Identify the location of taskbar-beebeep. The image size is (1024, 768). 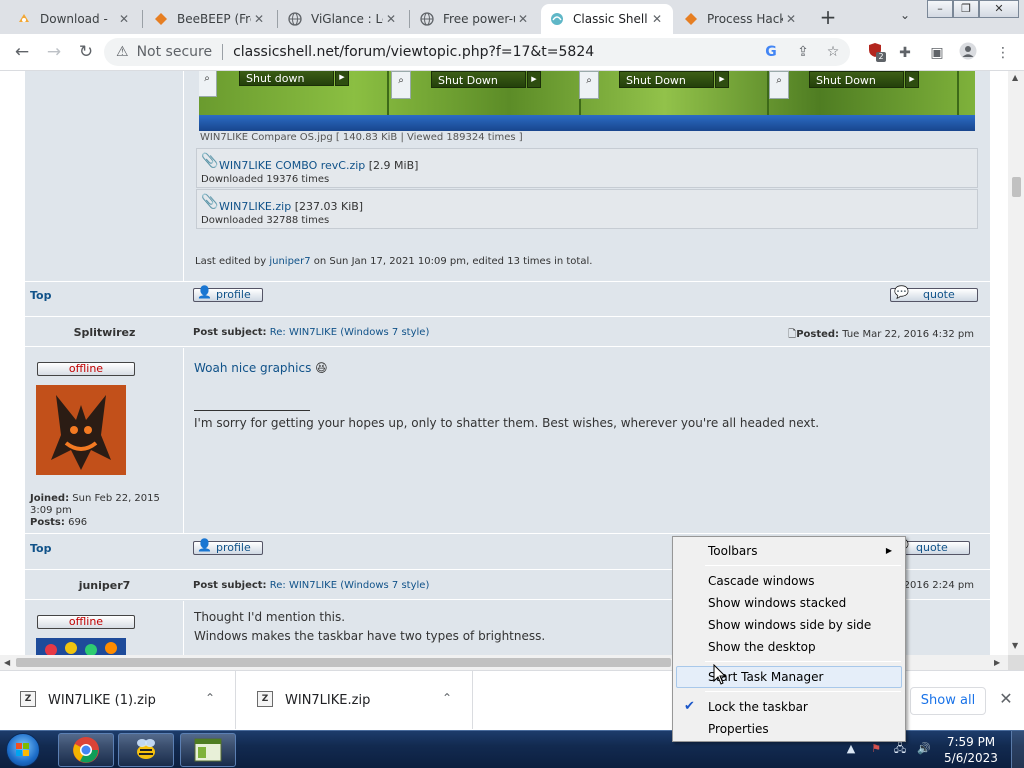
(146, 750).